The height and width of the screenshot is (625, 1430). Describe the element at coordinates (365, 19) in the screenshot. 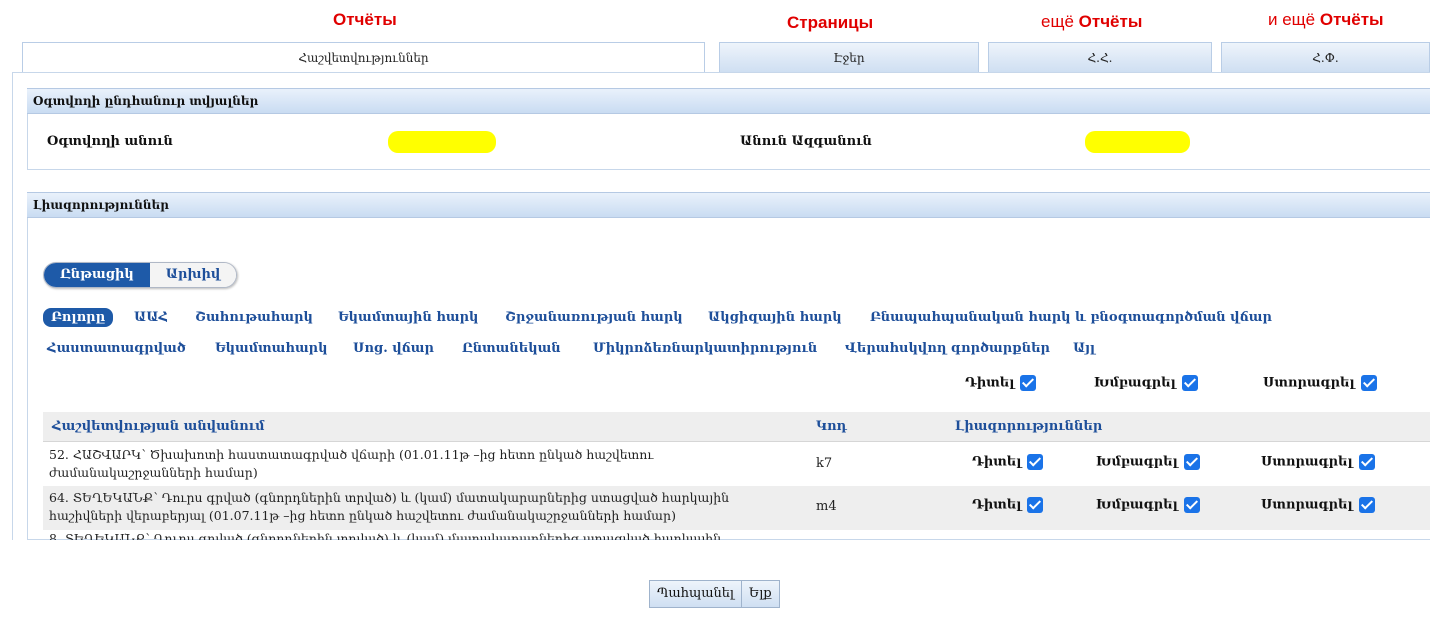

I see `annotation-reports: Отчёты` at that location.